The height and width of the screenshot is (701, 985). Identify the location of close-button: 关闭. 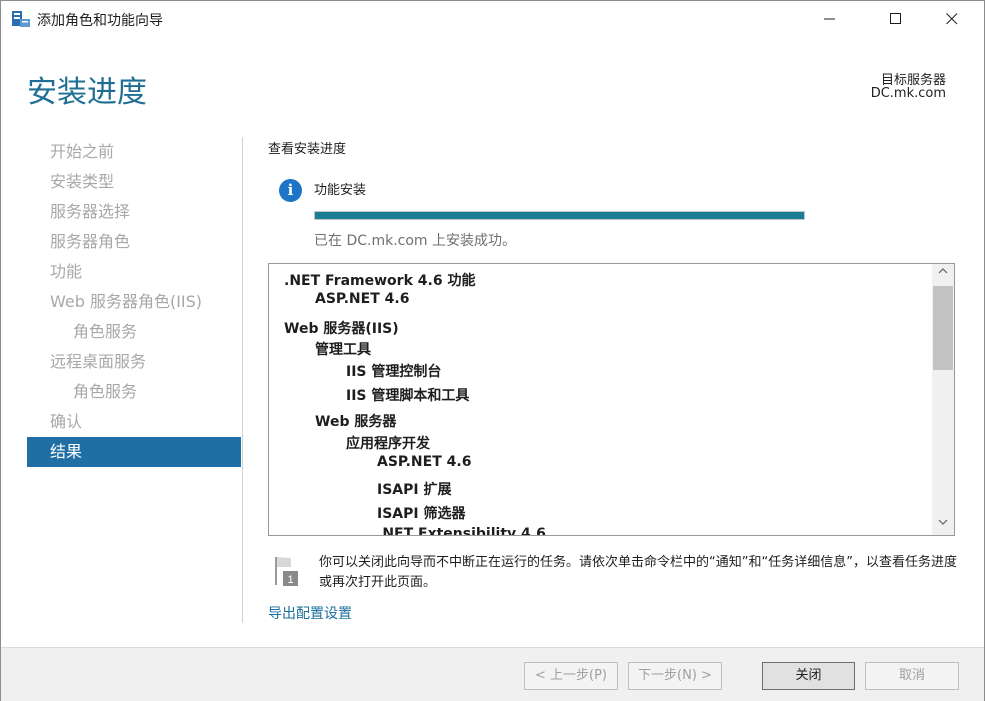
(808, 676).